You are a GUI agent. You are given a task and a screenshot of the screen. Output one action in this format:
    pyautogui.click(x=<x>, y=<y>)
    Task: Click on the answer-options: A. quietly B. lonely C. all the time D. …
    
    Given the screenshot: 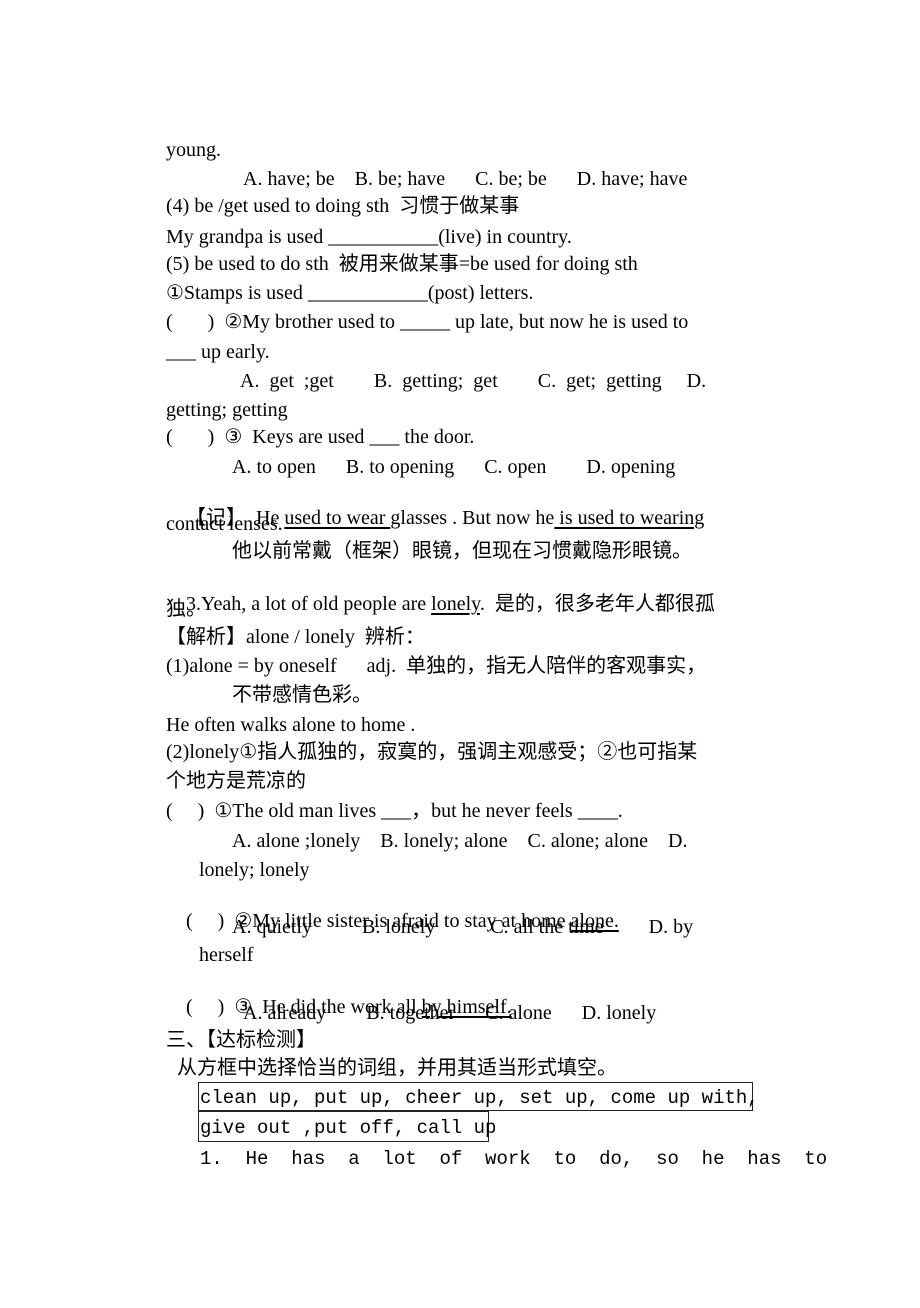 What is the action you would take?
    pyautogui.click(x=463, y=927)
    